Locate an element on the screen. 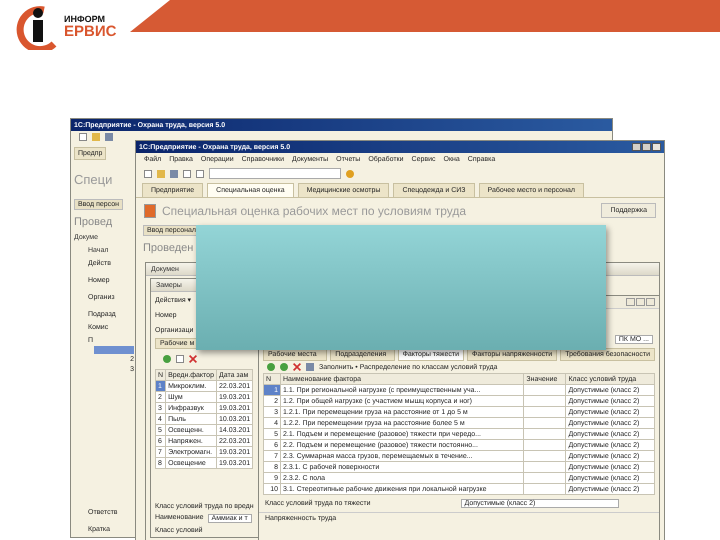 The image size is (720, 540). logo-text: ЕРВИС is located at coordinates (90, 31).